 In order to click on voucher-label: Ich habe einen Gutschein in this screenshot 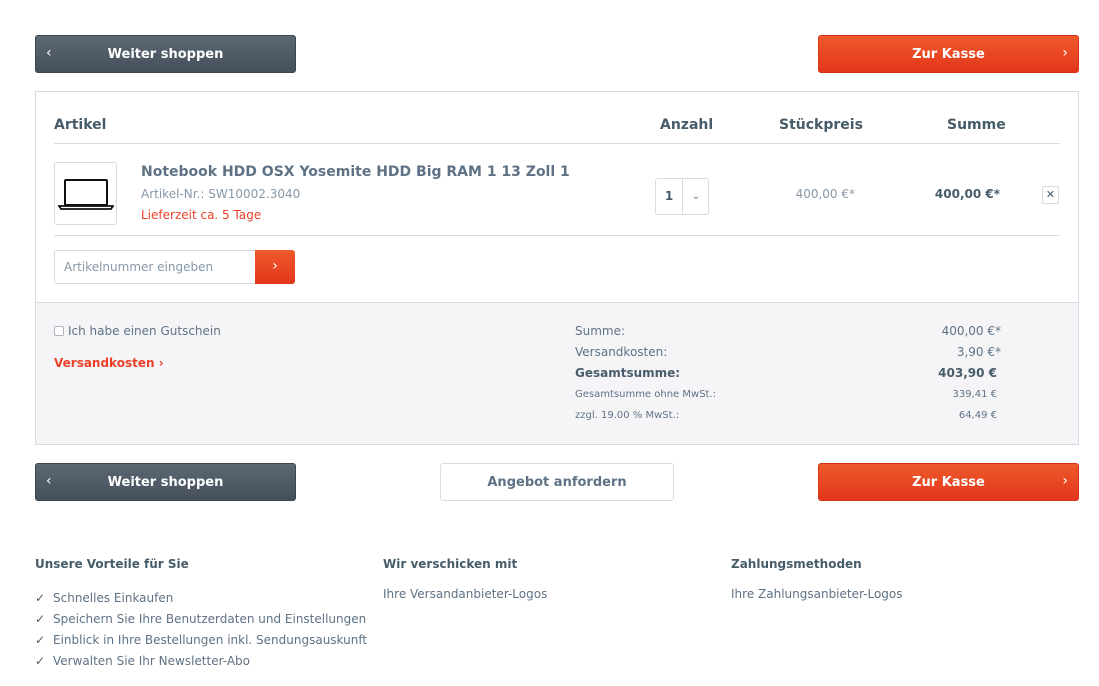, I will do `click(144, 331)`.